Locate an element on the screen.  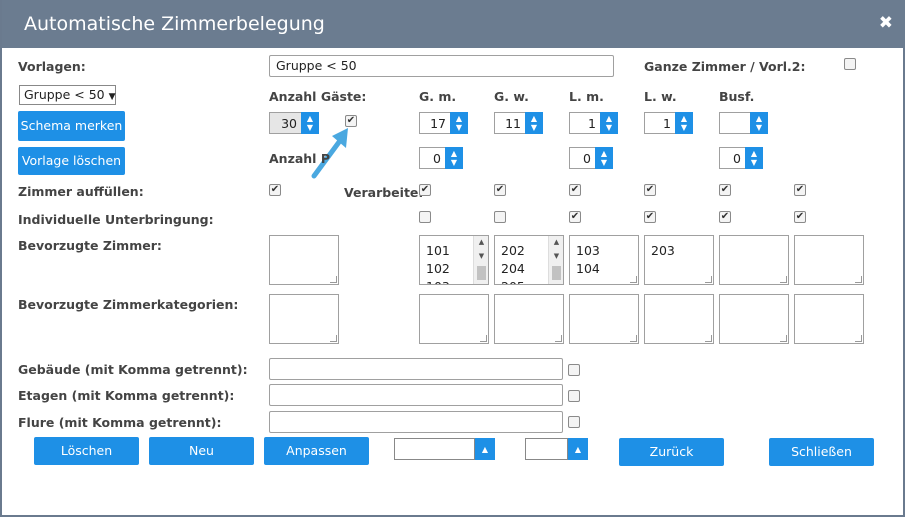
l-m-p-stepper: 0 ▲ ▼ is located at coordinates (591, 158).